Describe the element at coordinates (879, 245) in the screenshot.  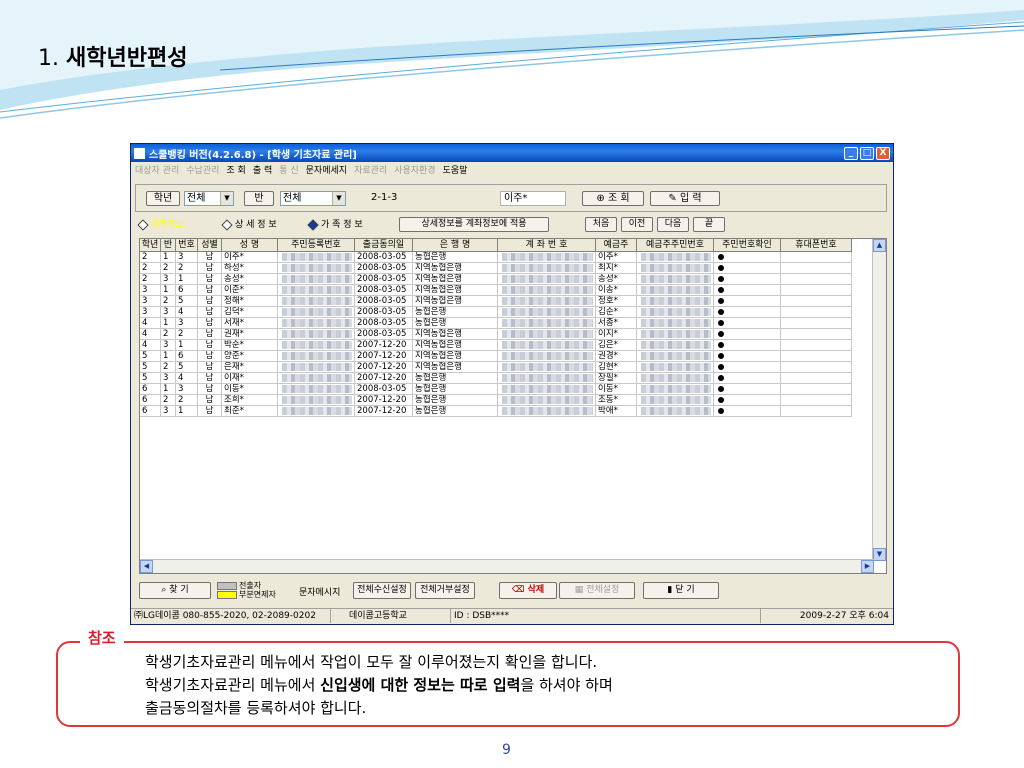
I see `scroll-up-icon: ▲` at that location.